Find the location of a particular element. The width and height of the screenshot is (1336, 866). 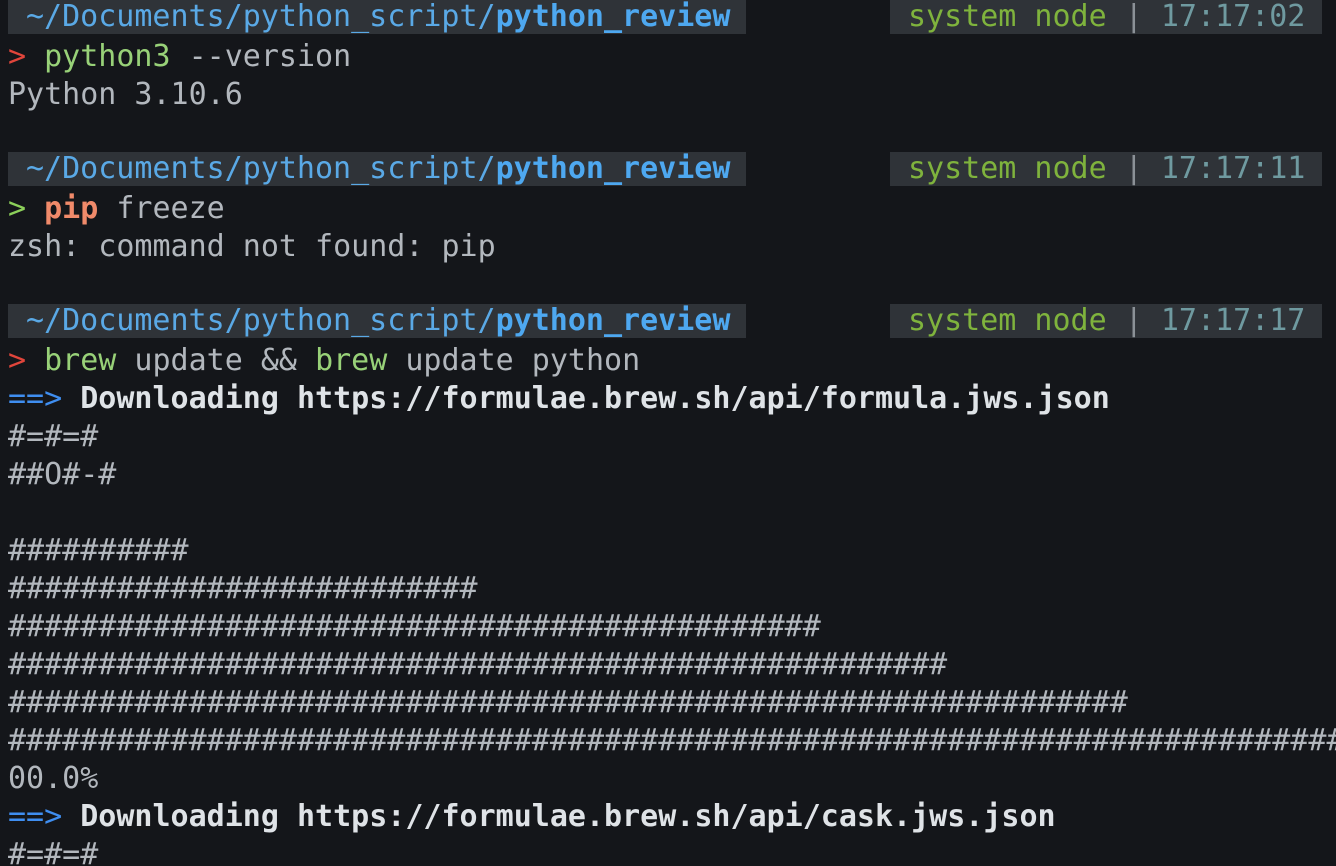

arrow-marker: ==> is located at coordinates (35, 816).